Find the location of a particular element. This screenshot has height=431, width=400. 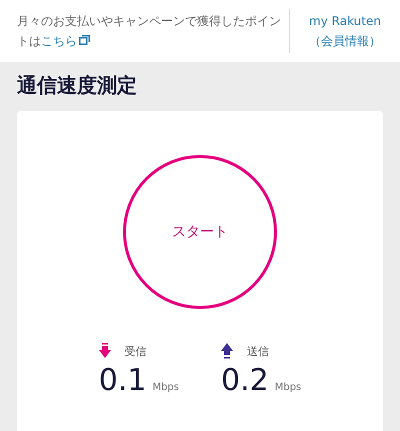

down-arrow-icon is located at coordinates (104, 351).